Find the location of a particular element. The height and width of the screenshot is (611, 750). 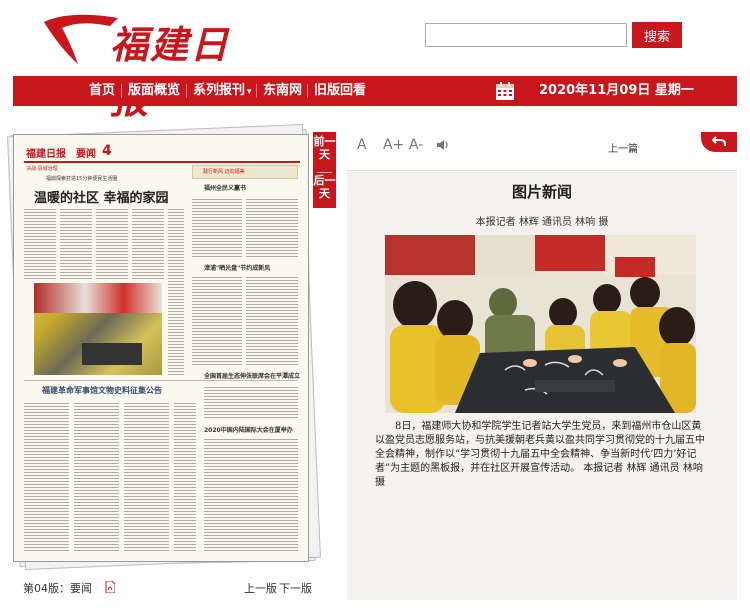

newspaper-headline: 温暖的社区 幸福的家园 is located at coordinates (101, 196).